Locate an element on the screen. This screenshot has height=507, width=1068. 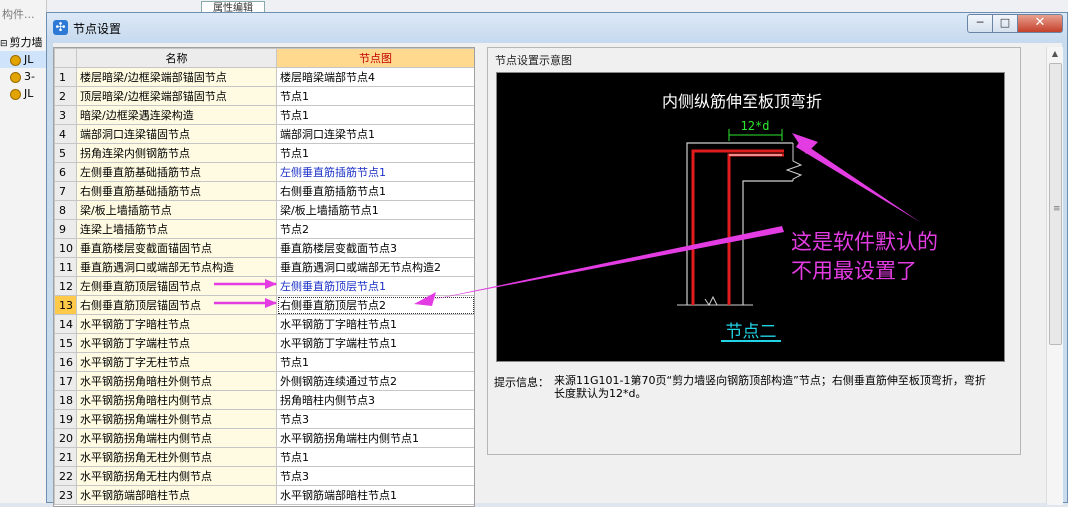
row-node-image: 端部洞口连梁节点1 is located at coordinates (375, 134).